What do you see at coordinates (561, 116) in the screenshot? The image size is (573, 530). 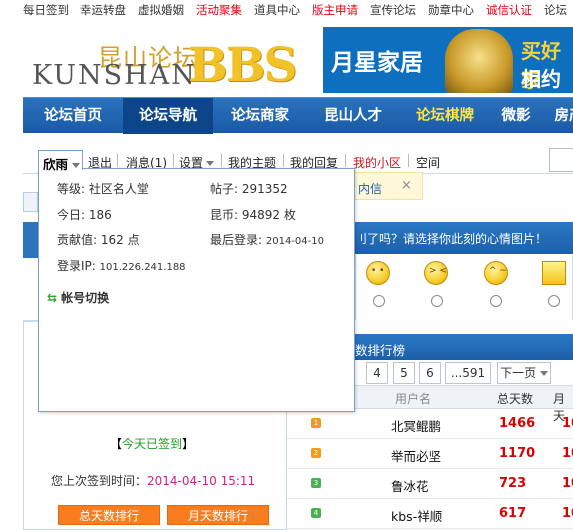 I see `nav-real-estate: 房产` at bounding box center [561, 116].